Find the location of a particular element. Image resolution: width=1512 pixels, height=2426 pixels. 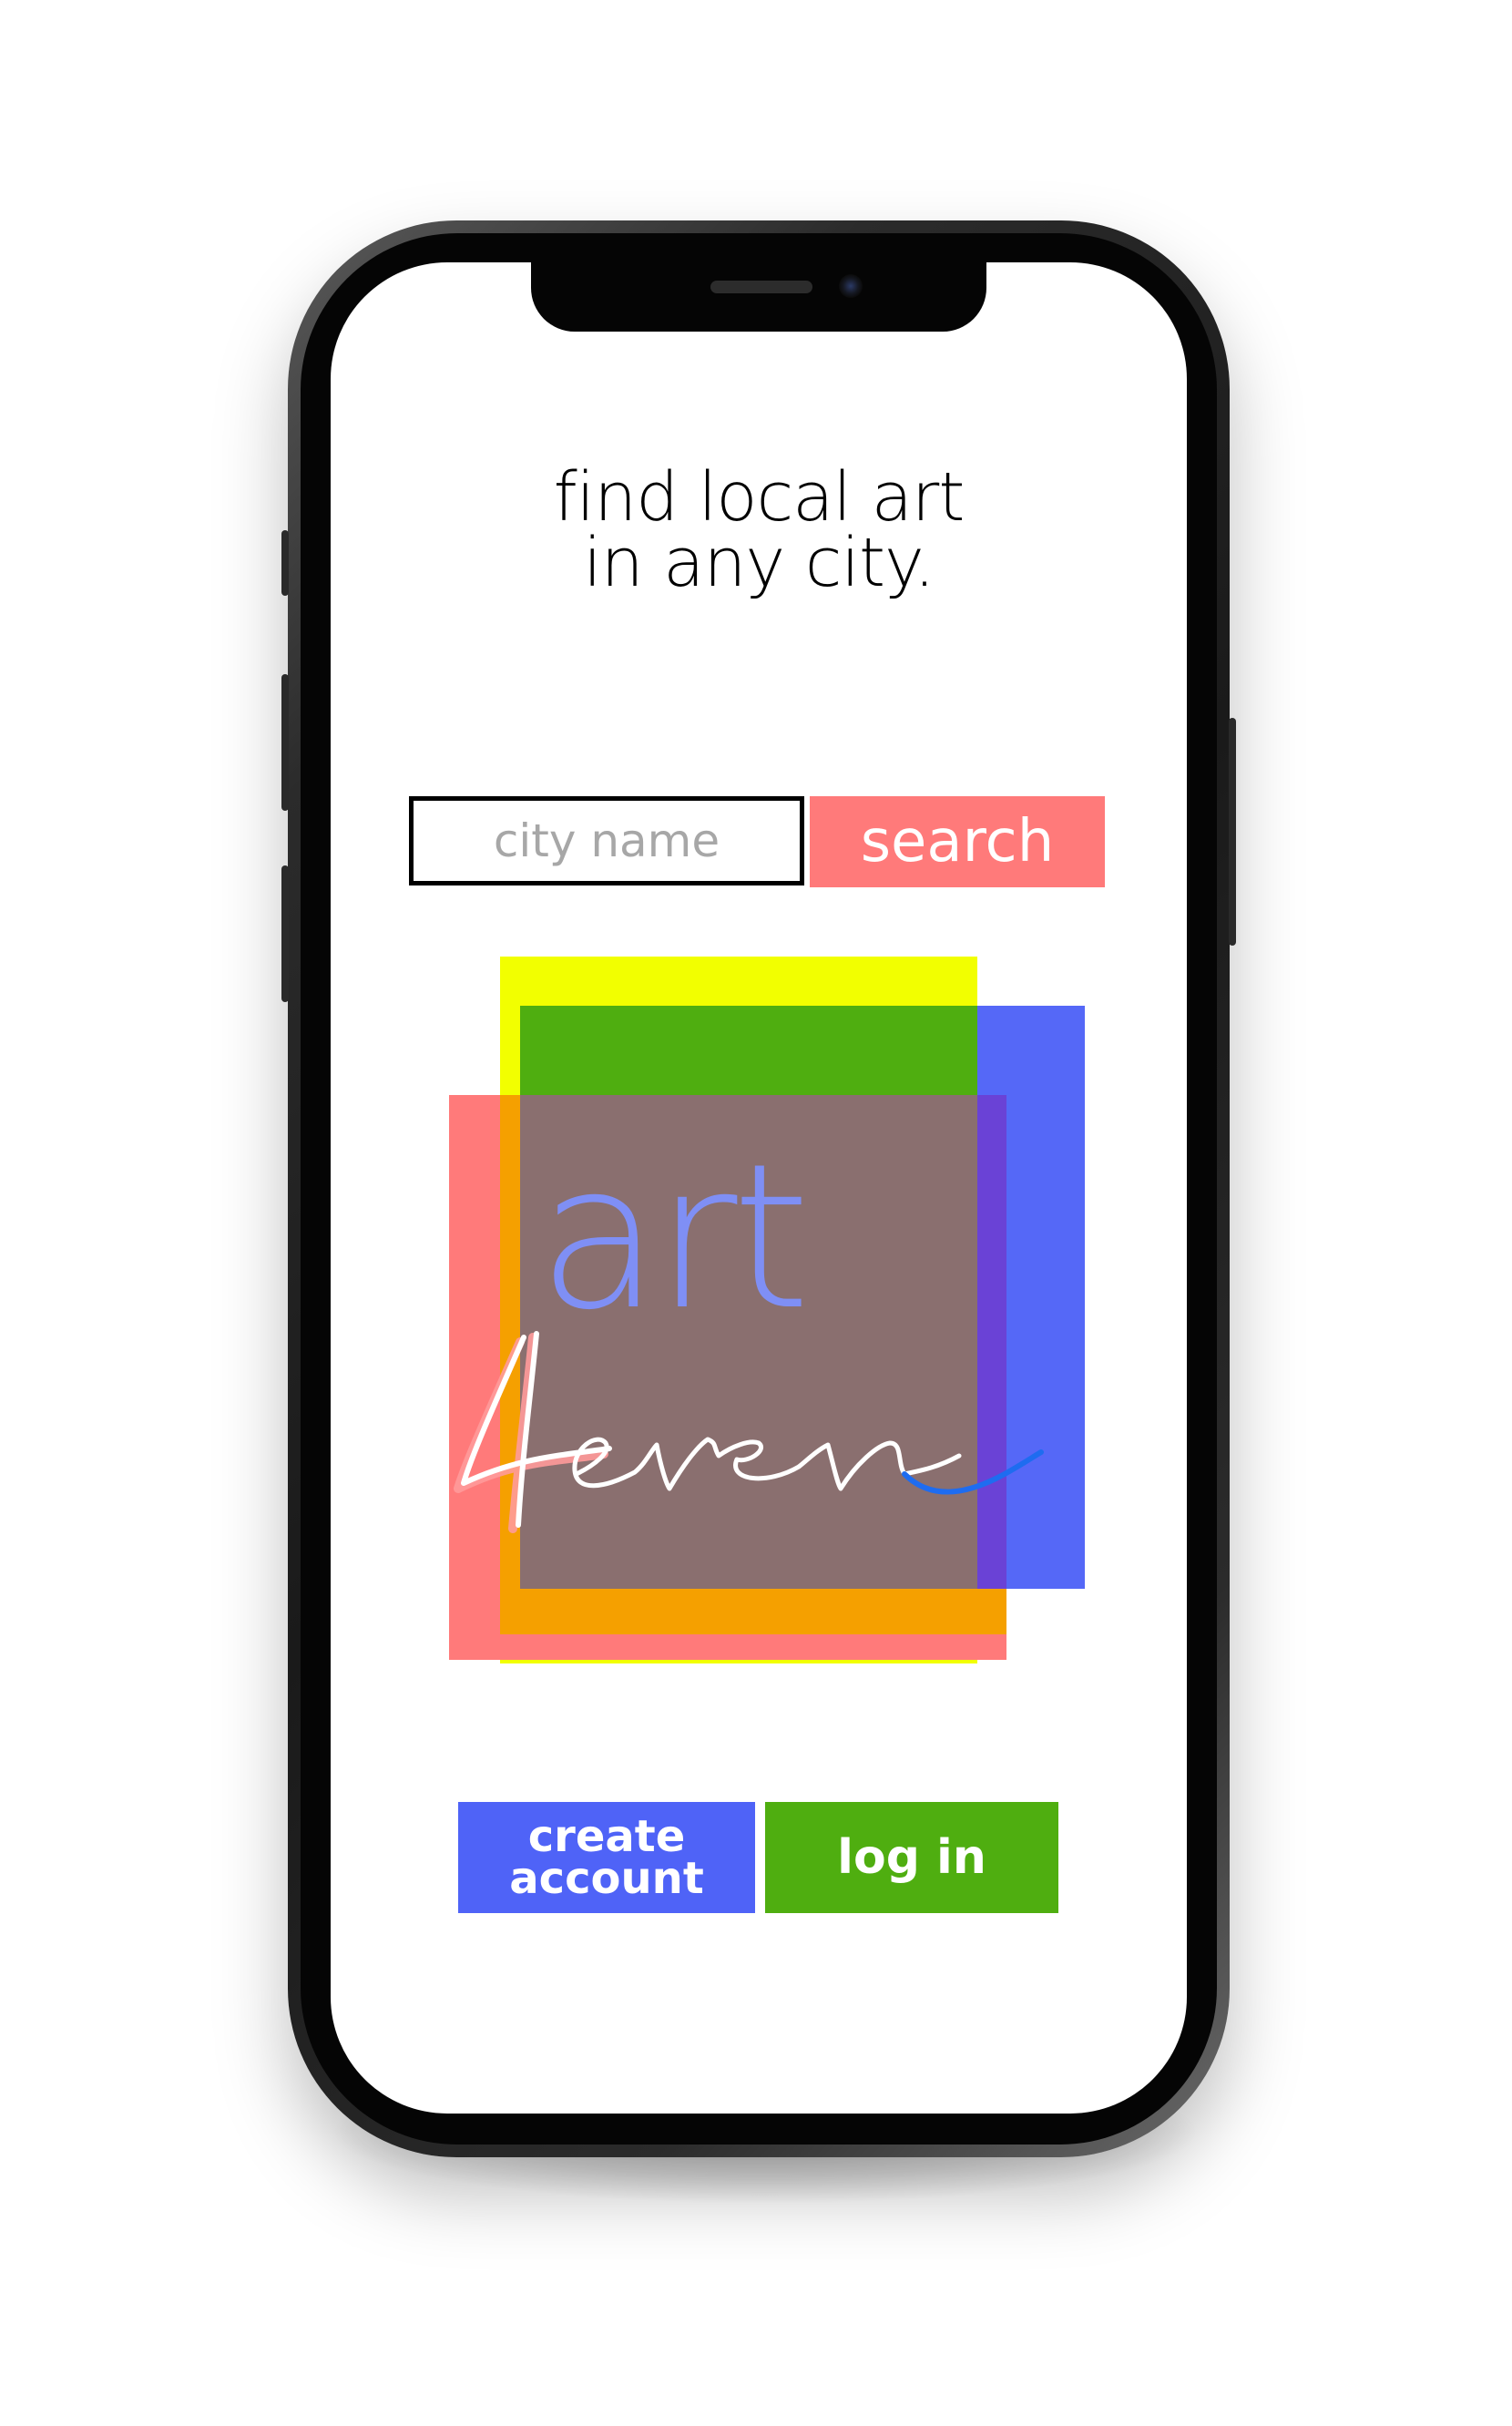

script-r-tail is located at coordinates (973, 1472).